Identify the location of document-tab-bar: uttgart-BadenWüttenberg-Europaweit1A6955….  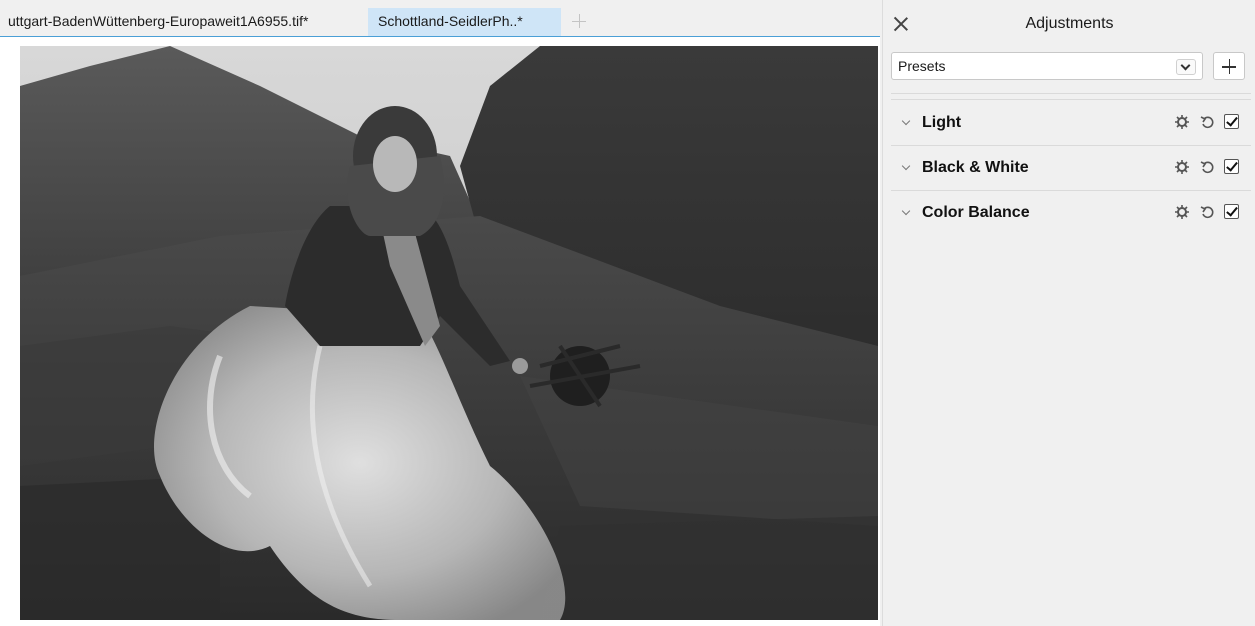
(440, 18).